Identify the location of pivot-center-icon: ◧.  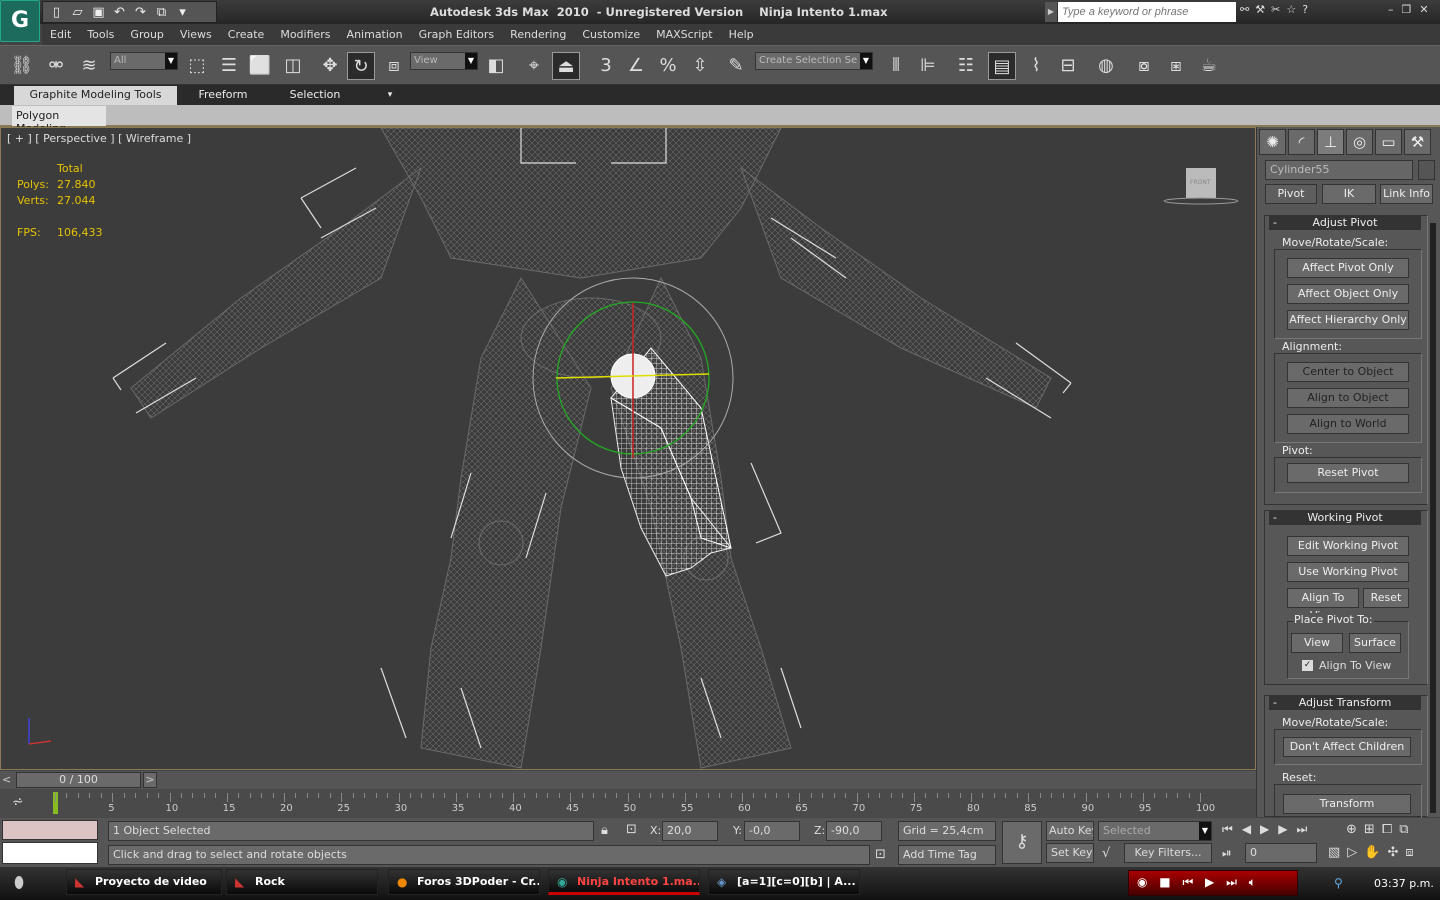
(496, 66).